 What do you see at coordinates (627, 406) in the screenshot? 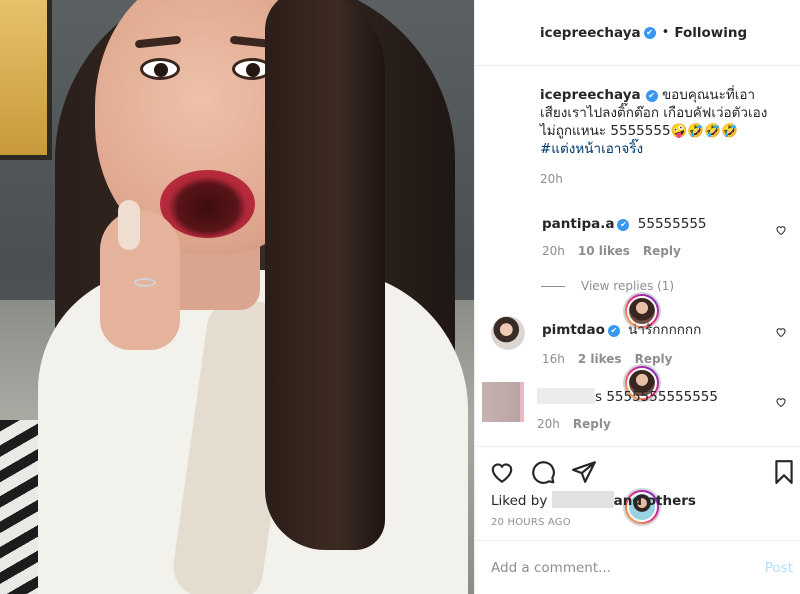
I see `comment-body: s 5555555555555 20h Reply` at bounding box center [627, 406].